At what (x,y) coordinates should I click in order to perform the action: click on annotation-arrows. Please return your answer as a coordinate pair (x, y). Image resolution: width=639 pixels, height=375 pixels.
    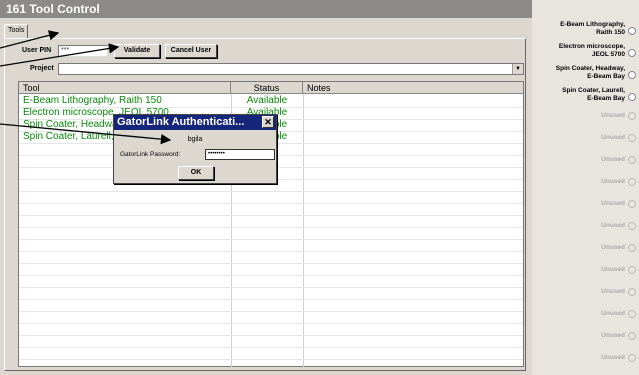
    Looking at the image, I should click on (86, 87).